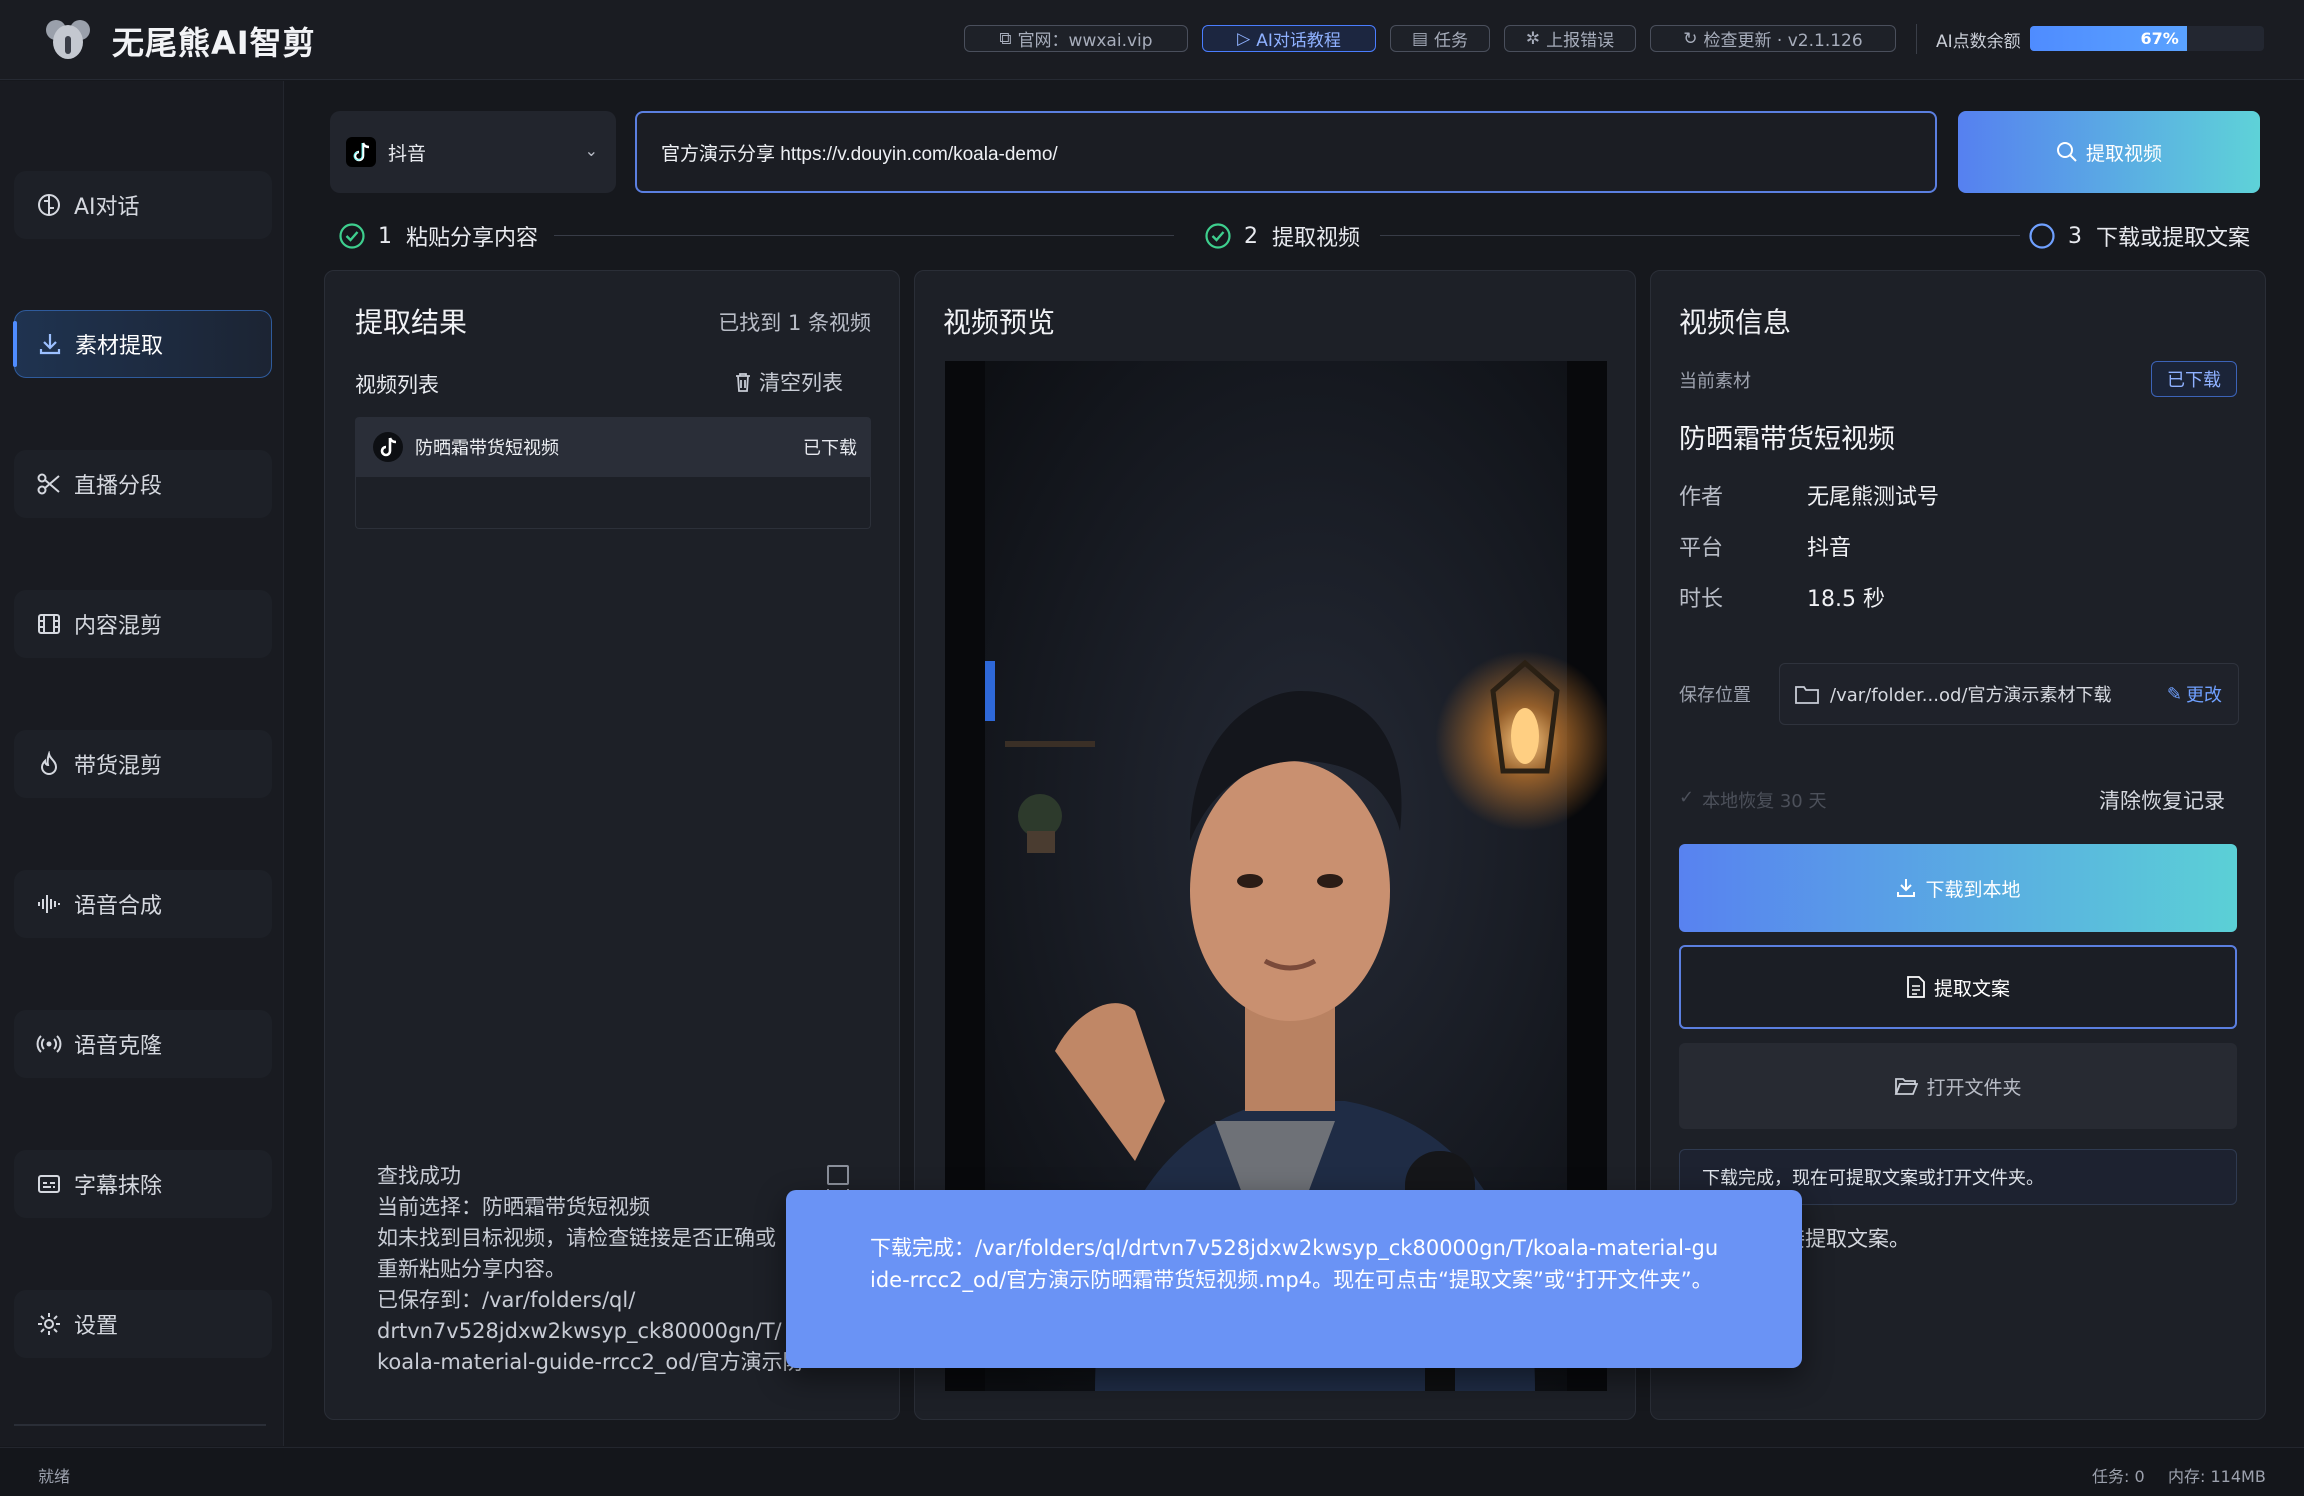  I want to click on check-icon: ✓, so click(1687, 797).